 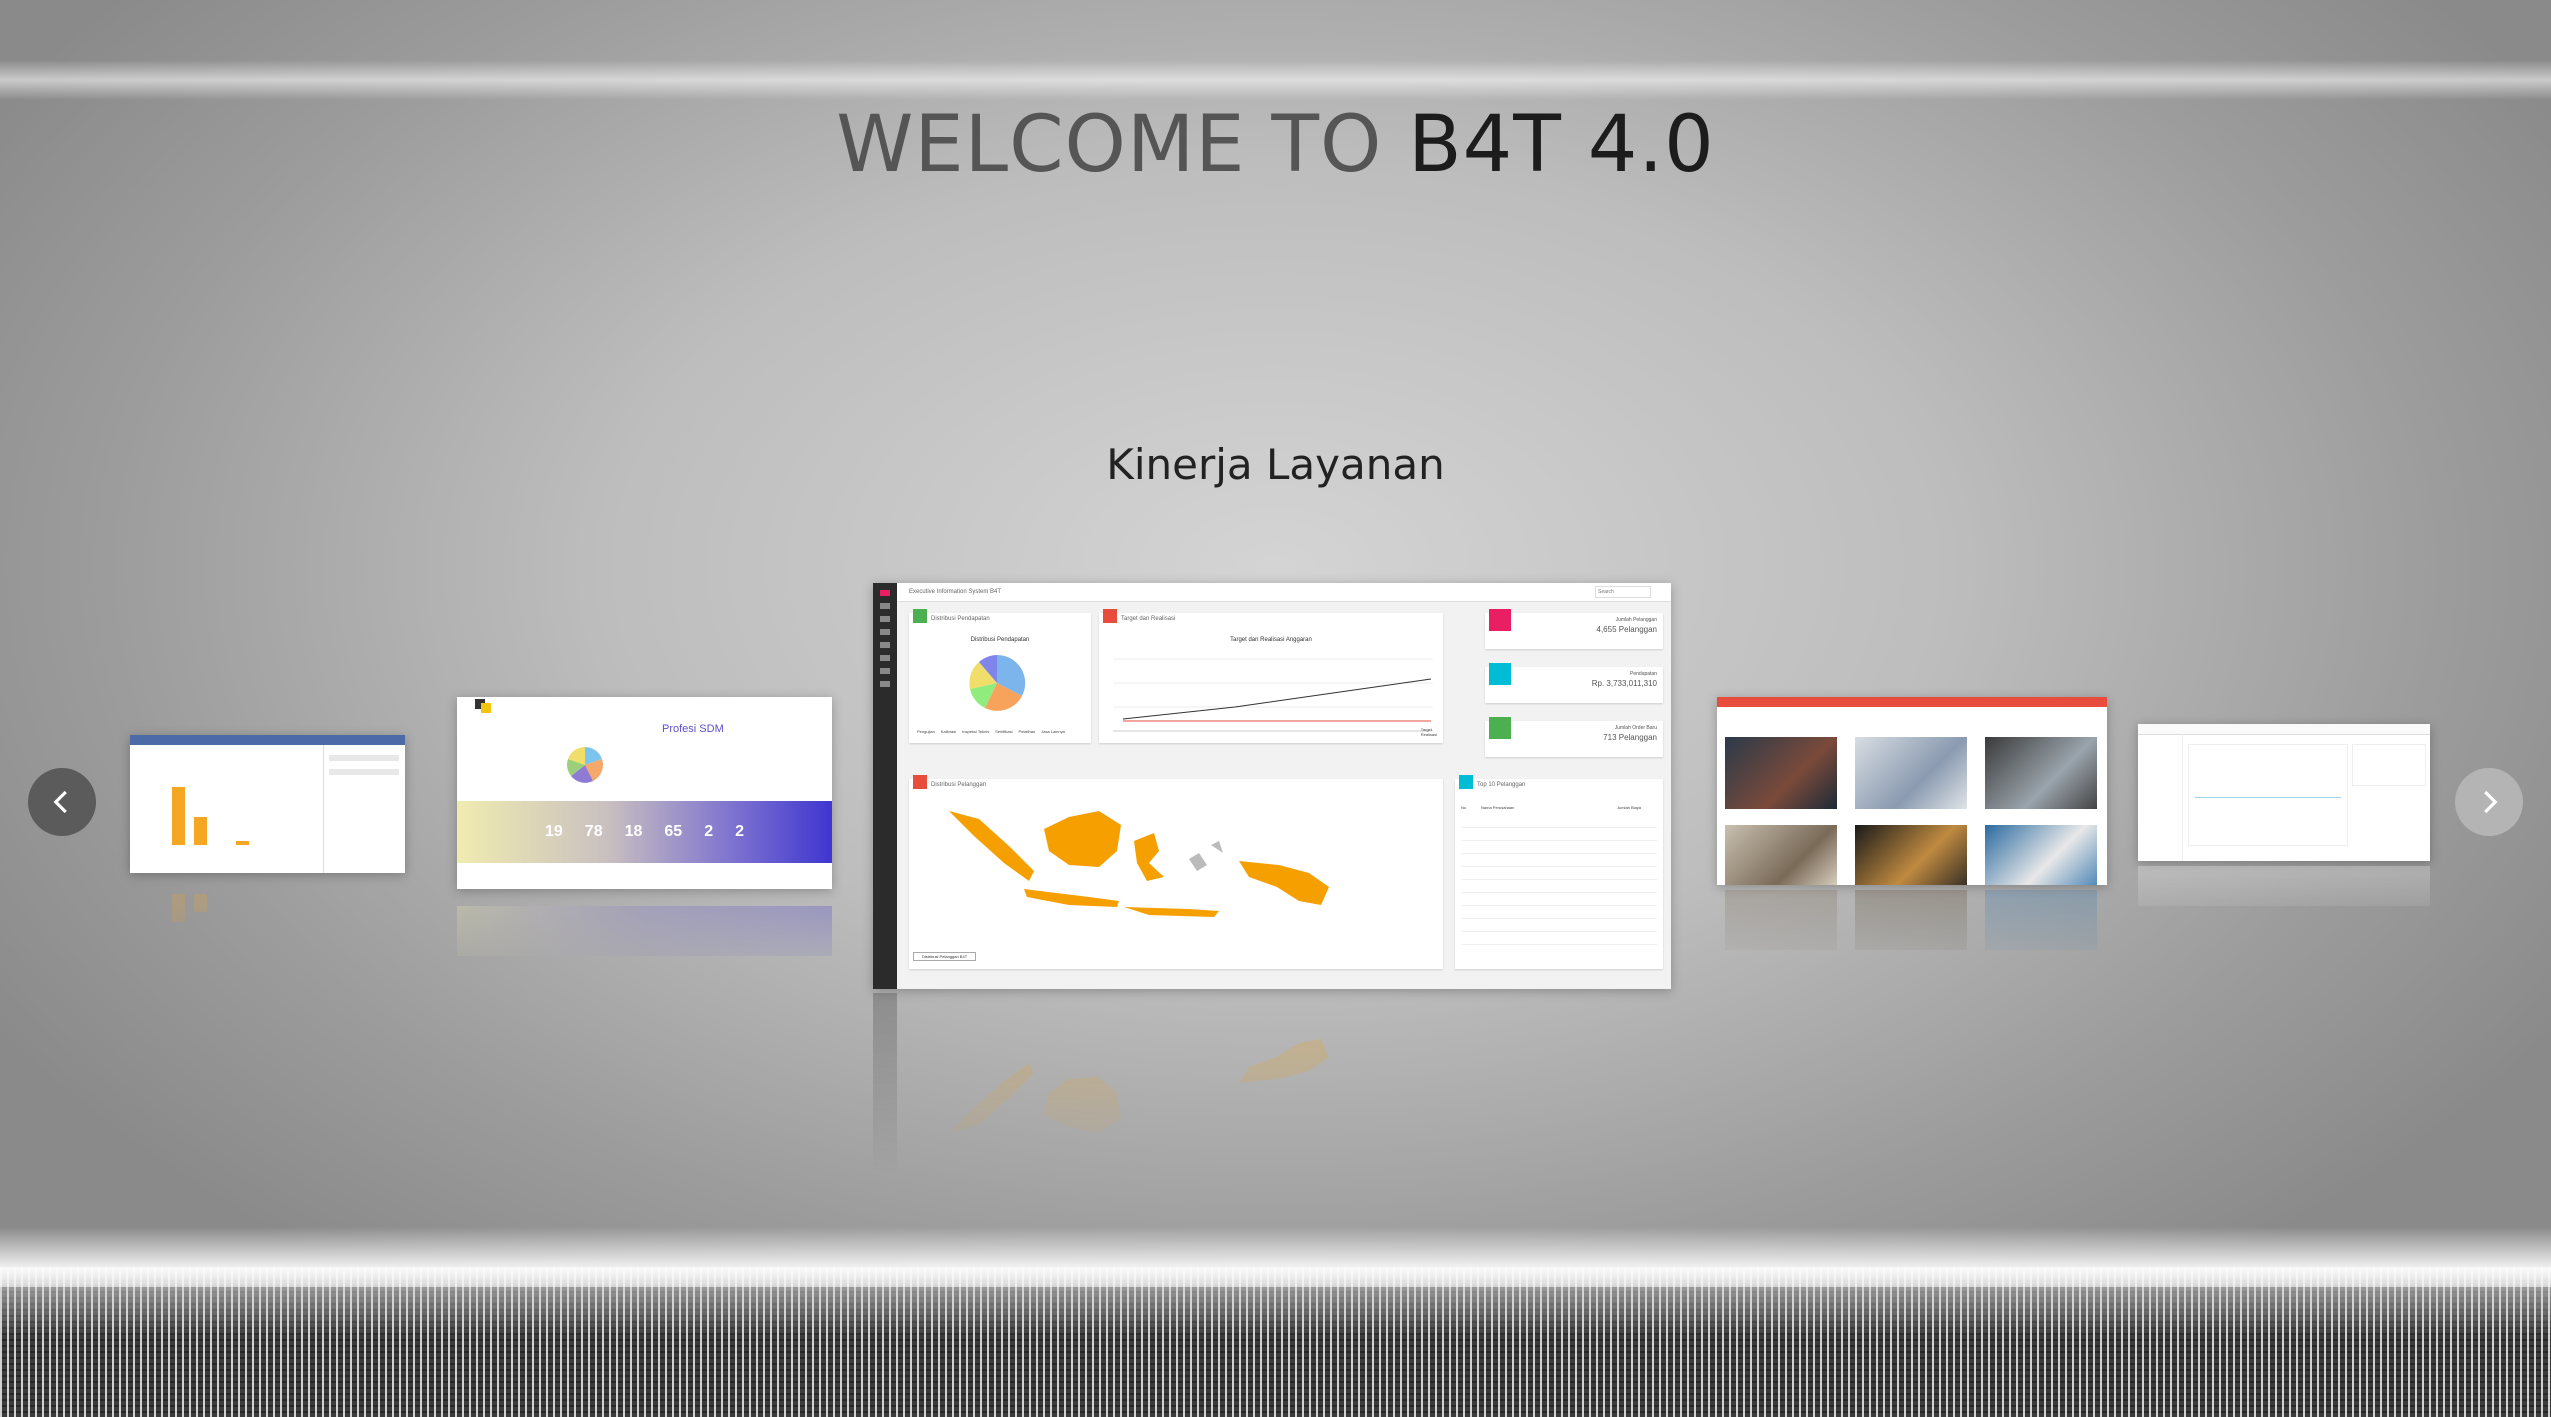 What do you see at coordinates (633, 831) in the screenshot?
I see `sdm-stat: 18` at bounding box center [633, 831].